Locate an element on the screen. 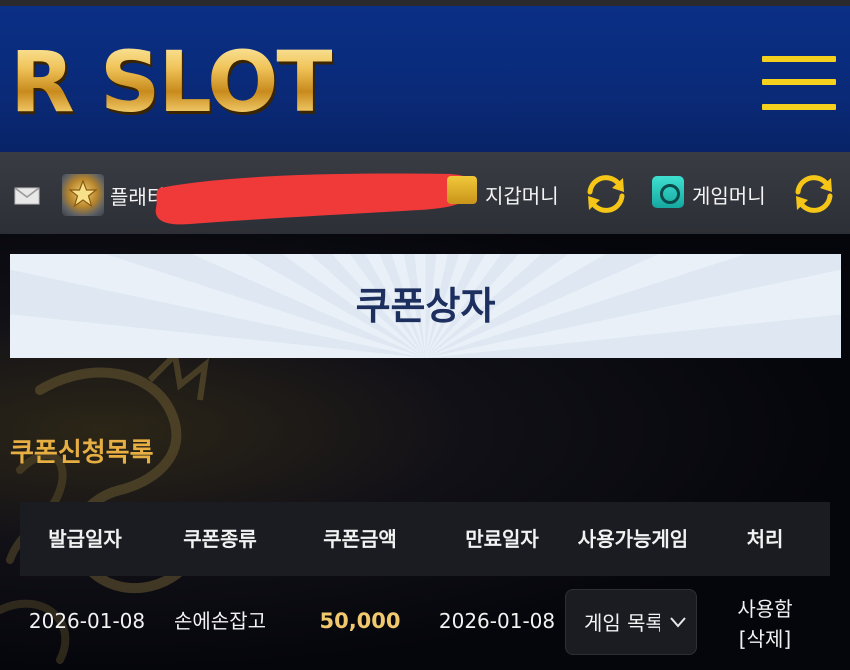  issue-date-cell: 2026-01-08 is located at coordinates (87, 621).